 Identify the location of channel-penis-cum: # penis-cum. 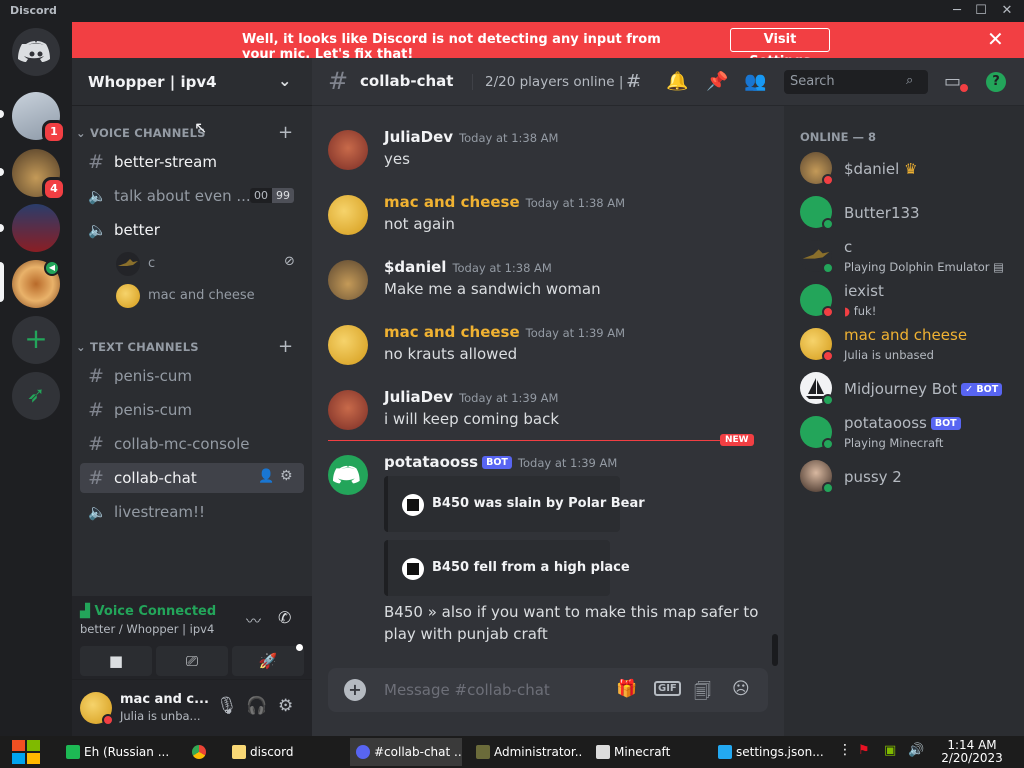
(192, 376).